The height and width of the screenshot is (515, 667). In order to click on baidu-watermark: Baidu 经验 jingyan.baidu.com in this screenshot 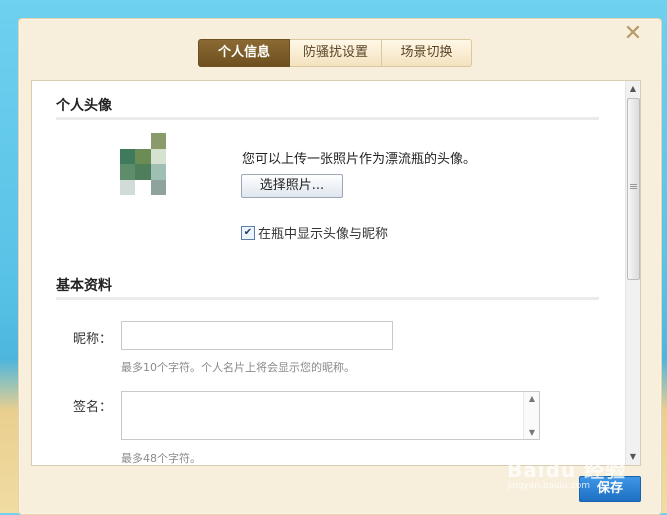, I will do `click(566, 472)`.